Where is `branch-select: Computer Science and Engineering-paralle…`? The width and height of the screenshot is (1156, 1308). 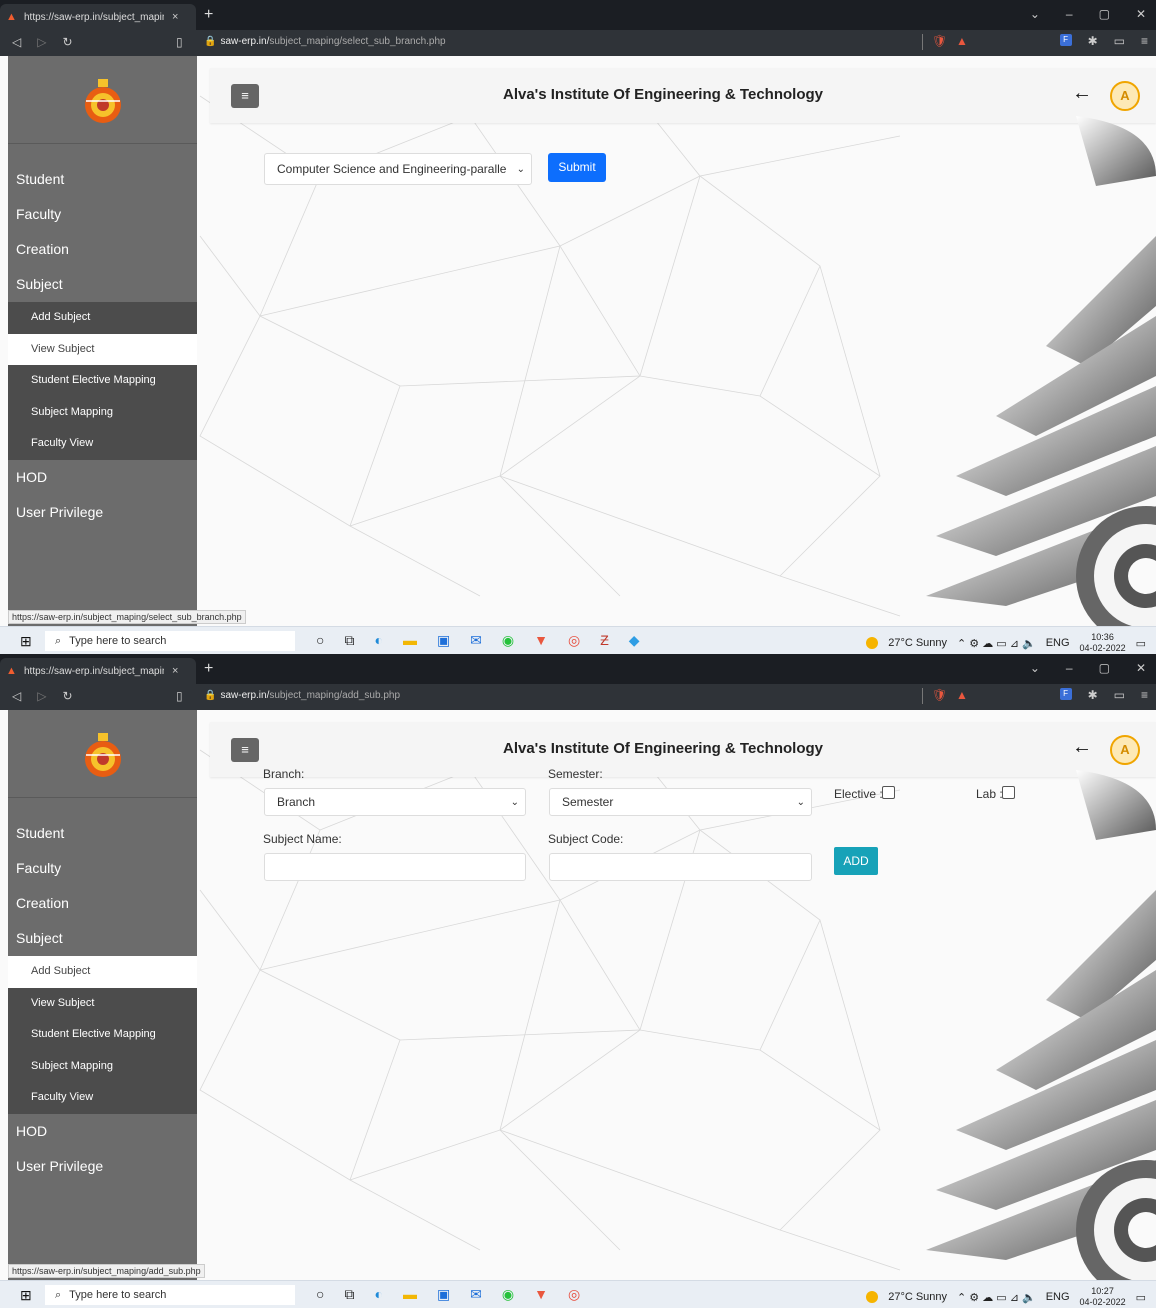 branch-select: Computer Science and Engineering-paralle… is located at coordinates (398, 169).